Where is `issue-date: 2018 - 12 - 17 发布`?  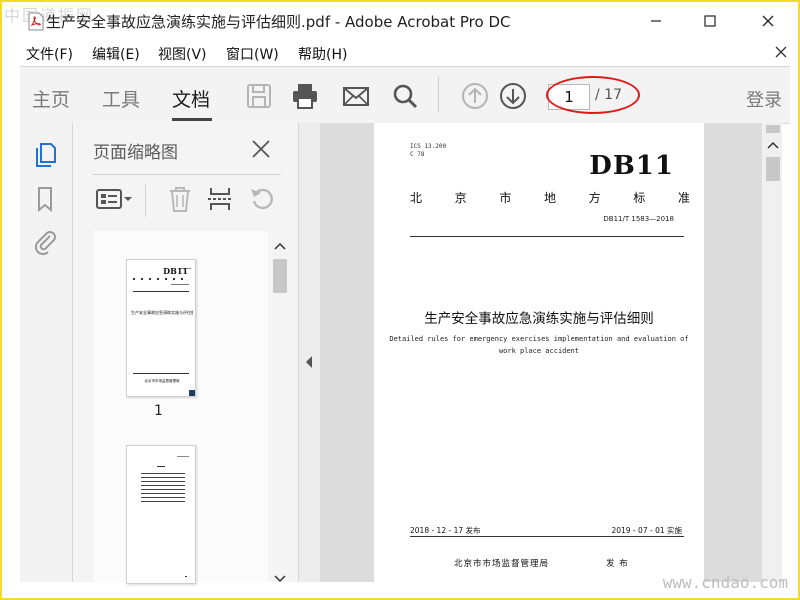 issue-date: 2018 - 12 - 17 发布 is located at coordinates (445, 530).